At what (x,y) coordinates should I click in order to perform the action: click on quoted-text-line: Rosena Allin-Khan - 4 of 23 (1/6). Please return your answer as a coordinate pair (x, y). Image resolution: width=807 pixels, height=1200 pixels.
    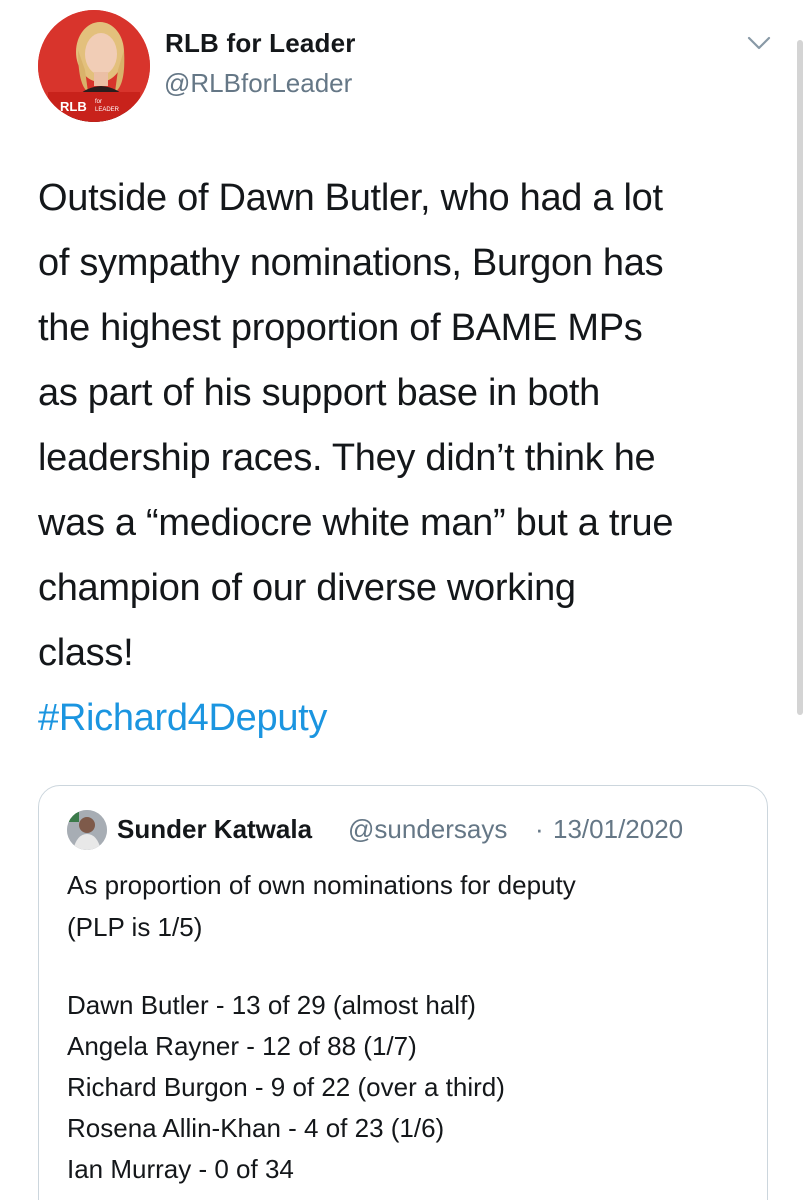
    Looking at the image, I should click on (256, 1128).